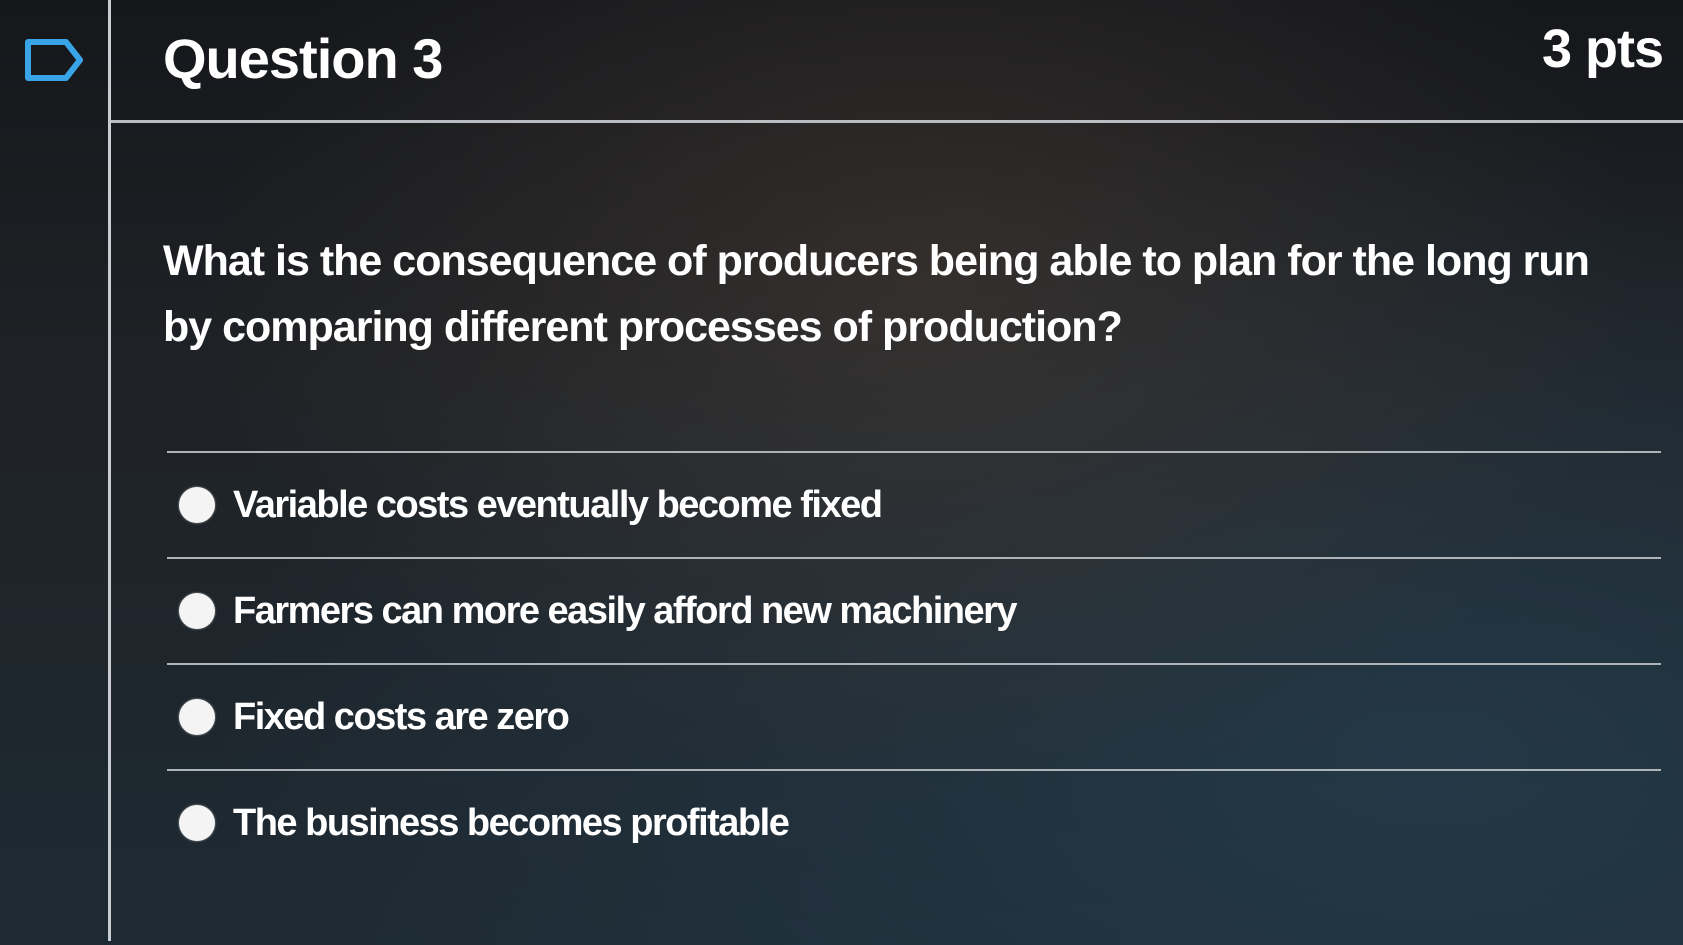  I want to click on bookmark-flag-icon, so click(54, 60).